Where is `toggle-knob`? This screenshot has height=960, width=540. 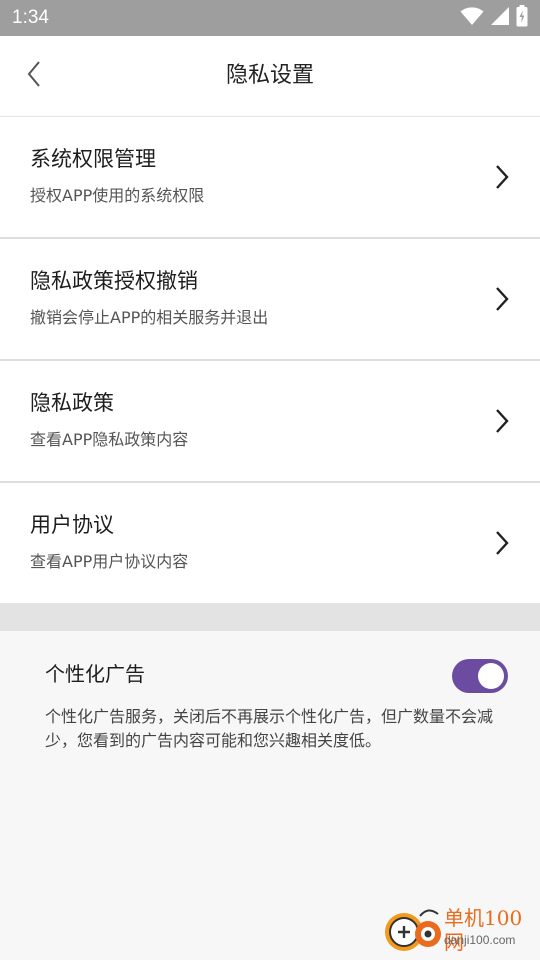 toggle-knob is located at coordinates (491, 676).